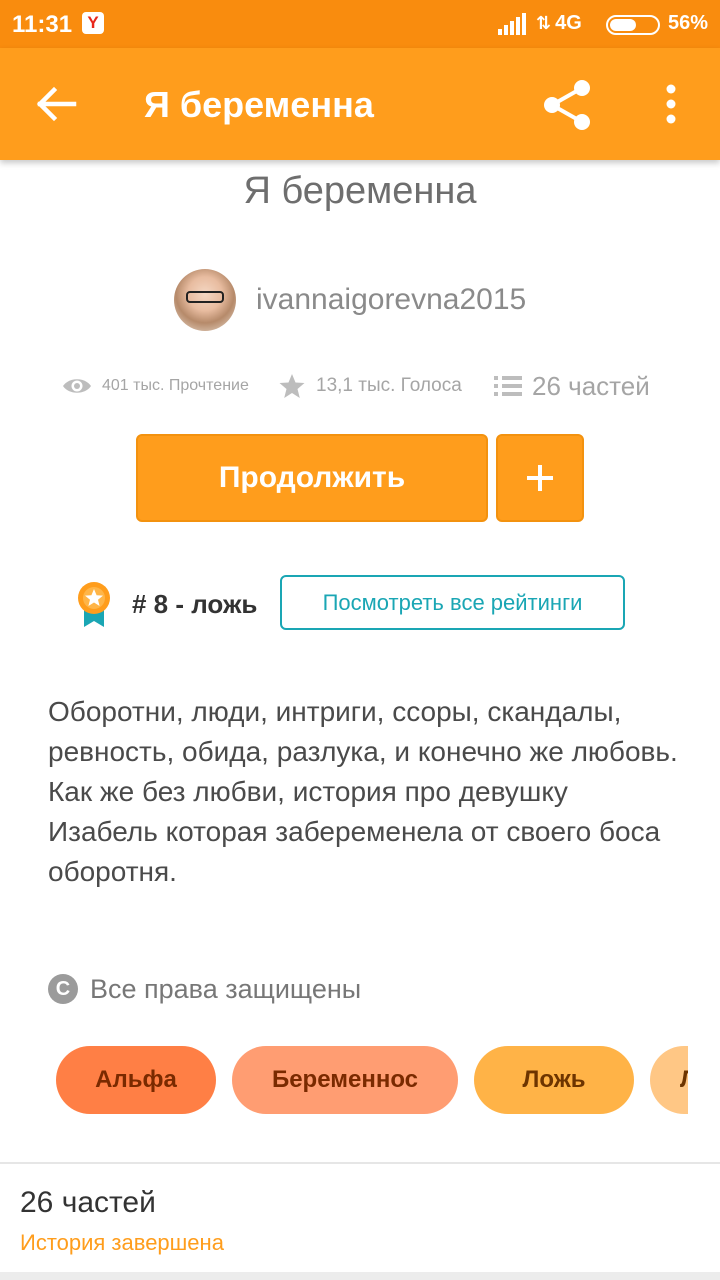  I want to click on list-icon, so click(508, 386).